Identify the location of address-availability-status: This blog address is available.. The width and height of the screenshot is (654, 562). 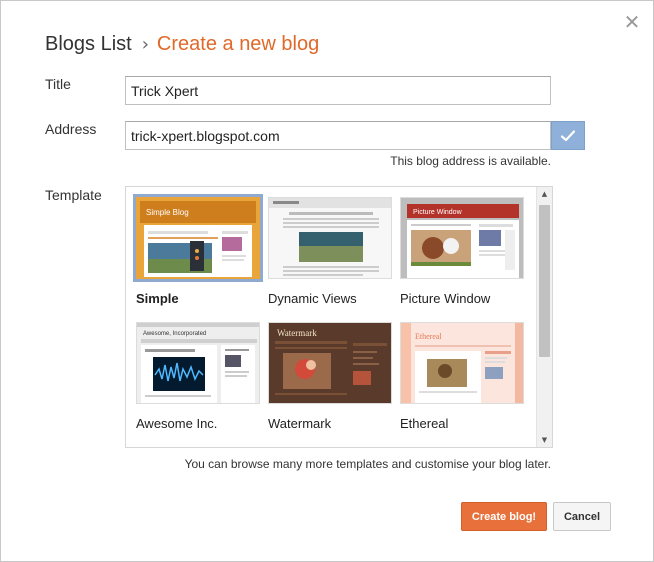
(470, 161).